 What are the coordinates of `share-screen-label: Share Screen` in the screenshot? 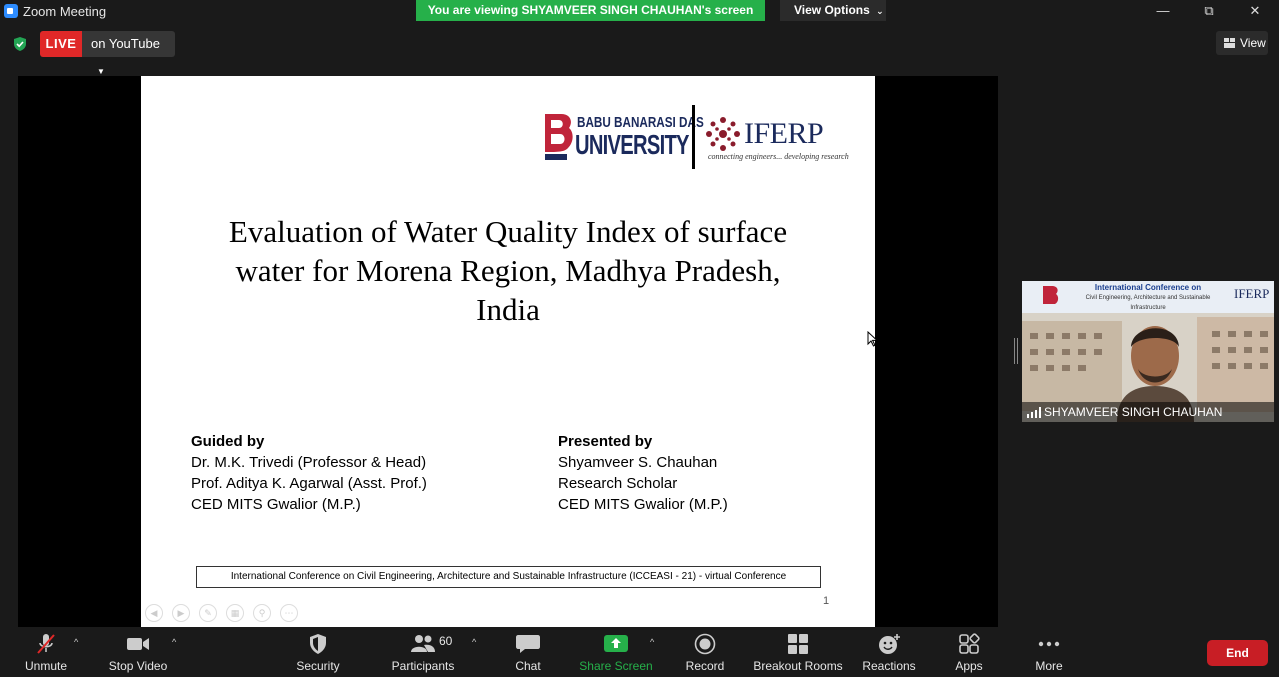 It's located at (616, 666).